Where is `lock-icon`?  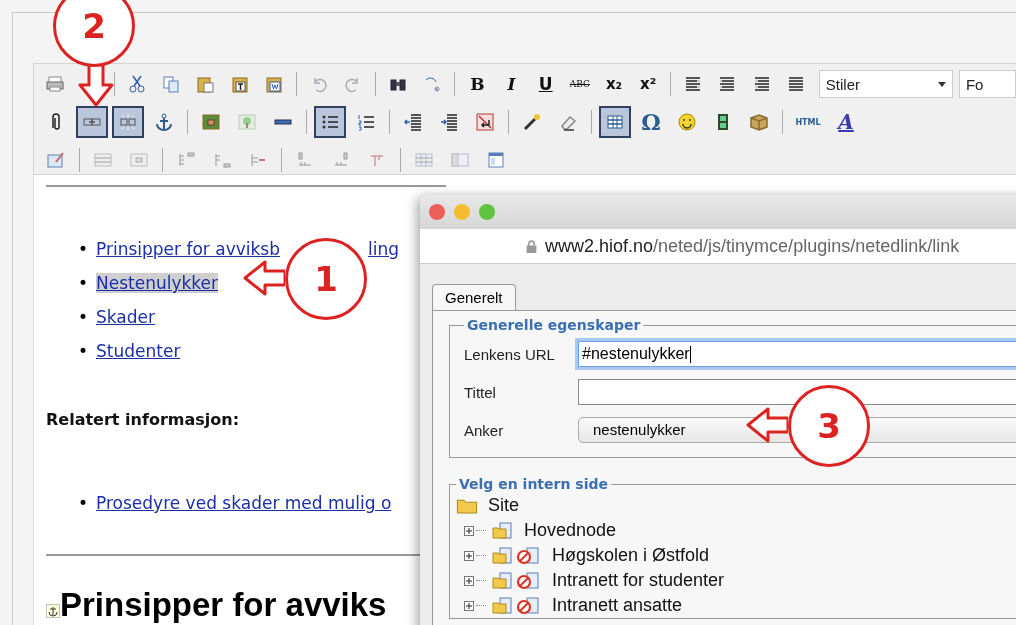
lock-icon is located at coordinates (531, 246).